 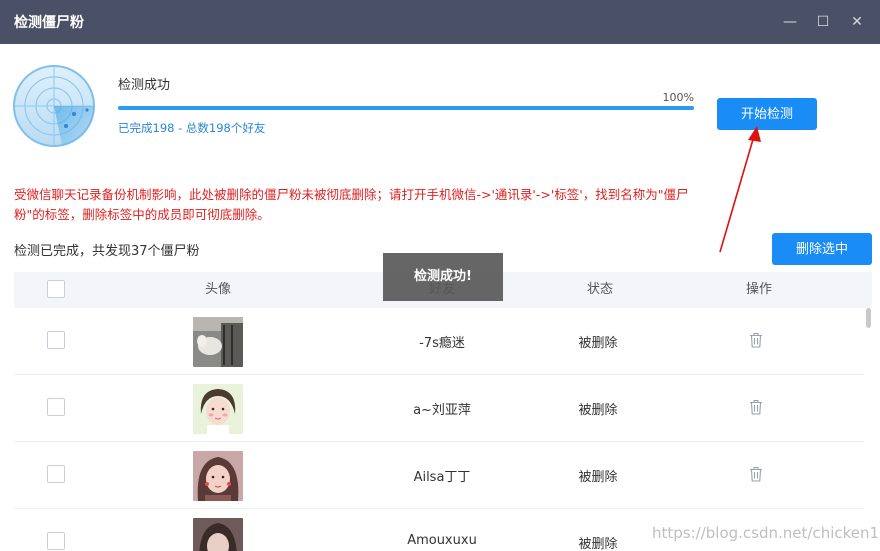 I want to click on maximize-icon: ☐, so click(x=823, y=22).